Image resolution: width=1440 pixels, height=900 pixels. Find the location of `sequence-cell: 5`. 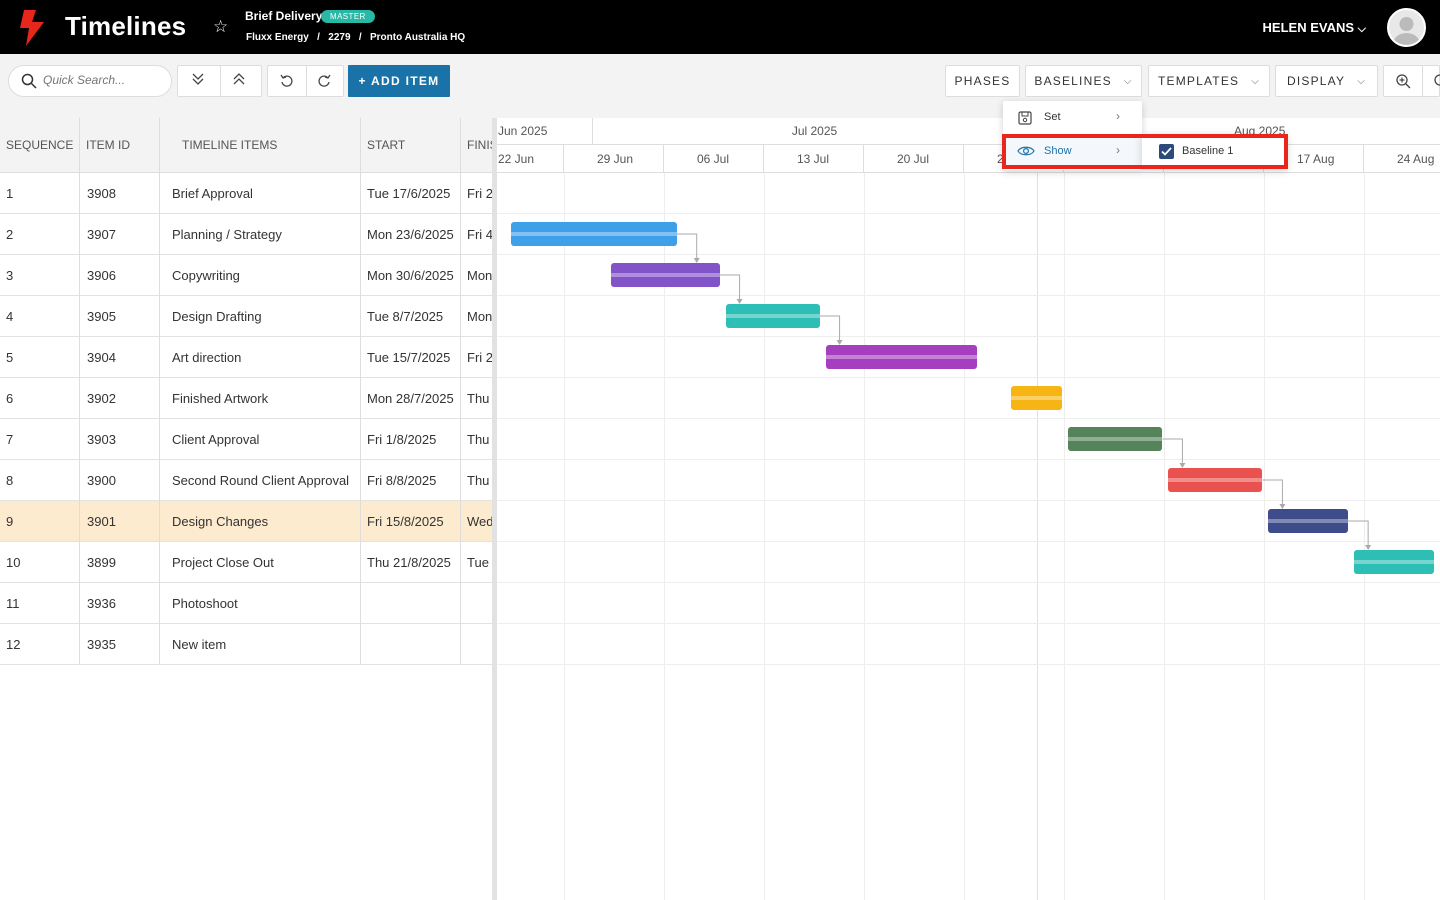

sequence-cell: 5 is located at coordinates (41, 357).